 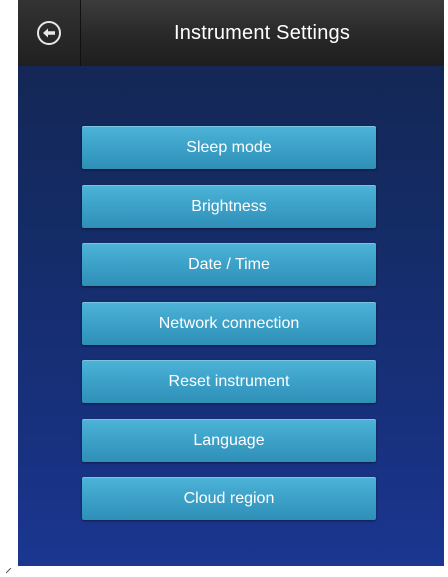 I want to click on language-button: Language, so click(x=229, y=440).